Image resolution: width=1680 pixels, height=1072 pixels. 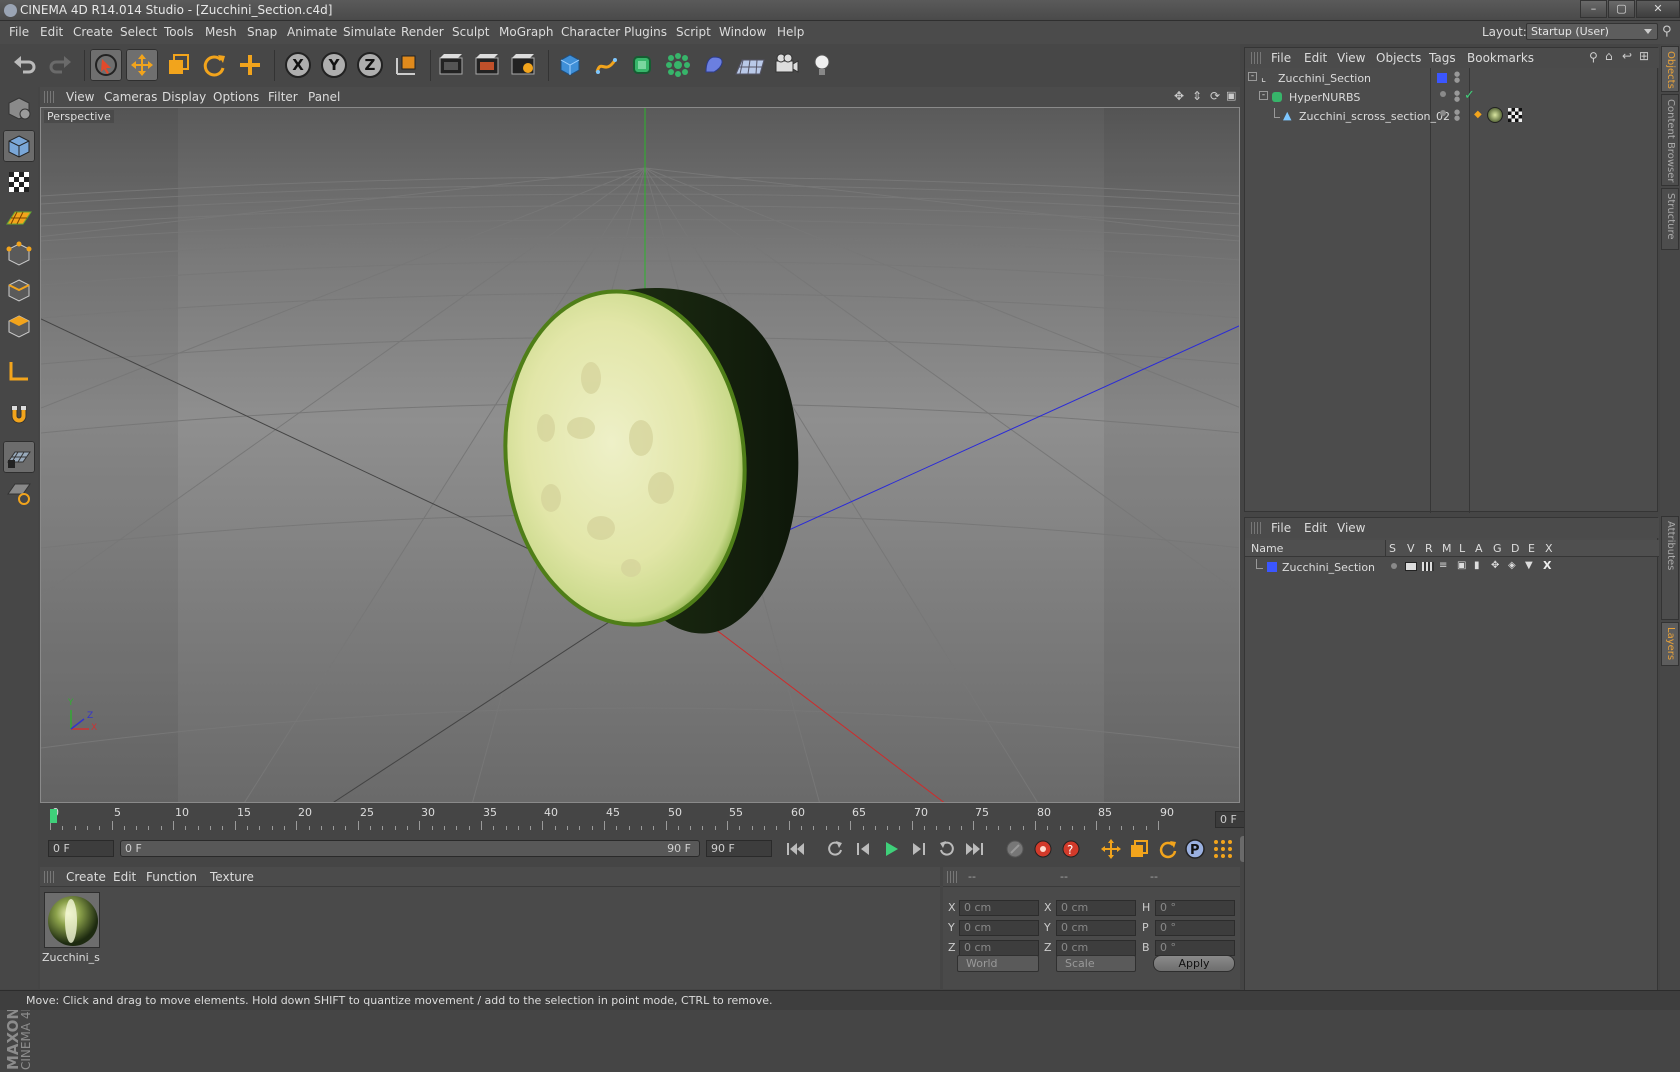 I want to click on layer-name: Zucchini_Section, so click(x=1328, y=567).